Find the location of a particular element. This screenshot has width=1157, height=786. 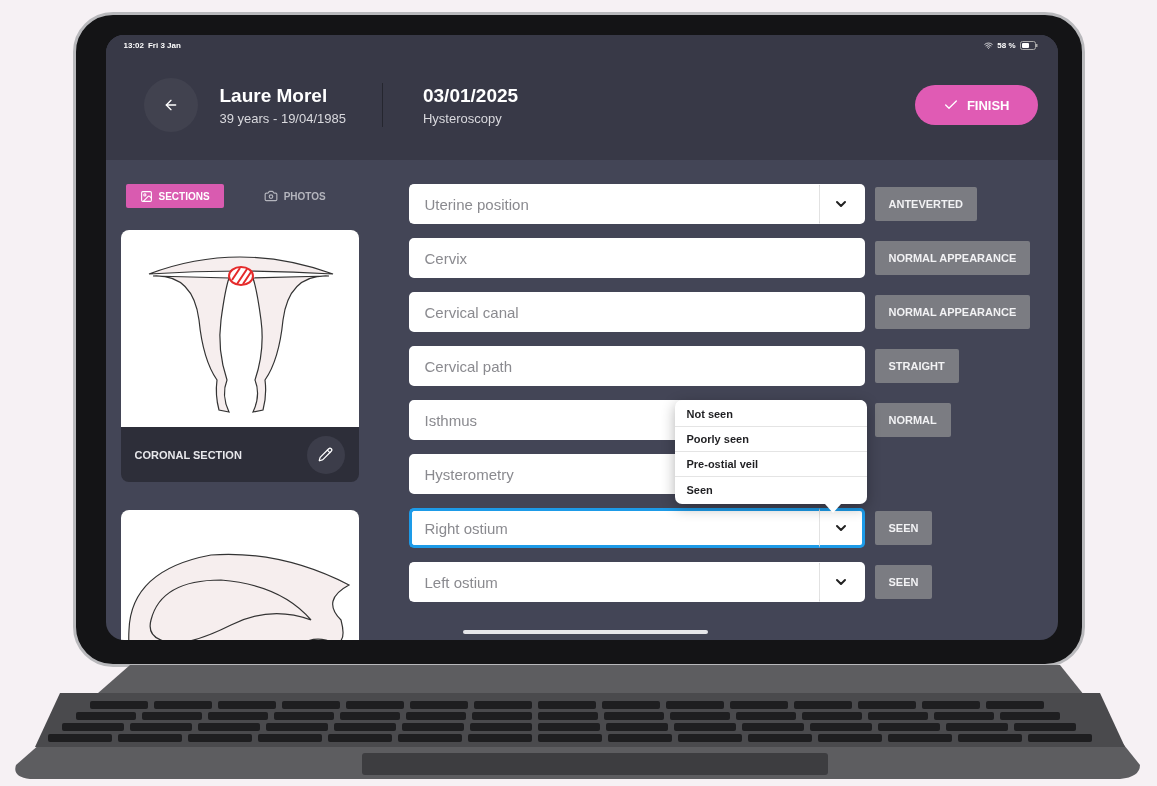

dropdown-toggle is located at coordinates (841, 528).